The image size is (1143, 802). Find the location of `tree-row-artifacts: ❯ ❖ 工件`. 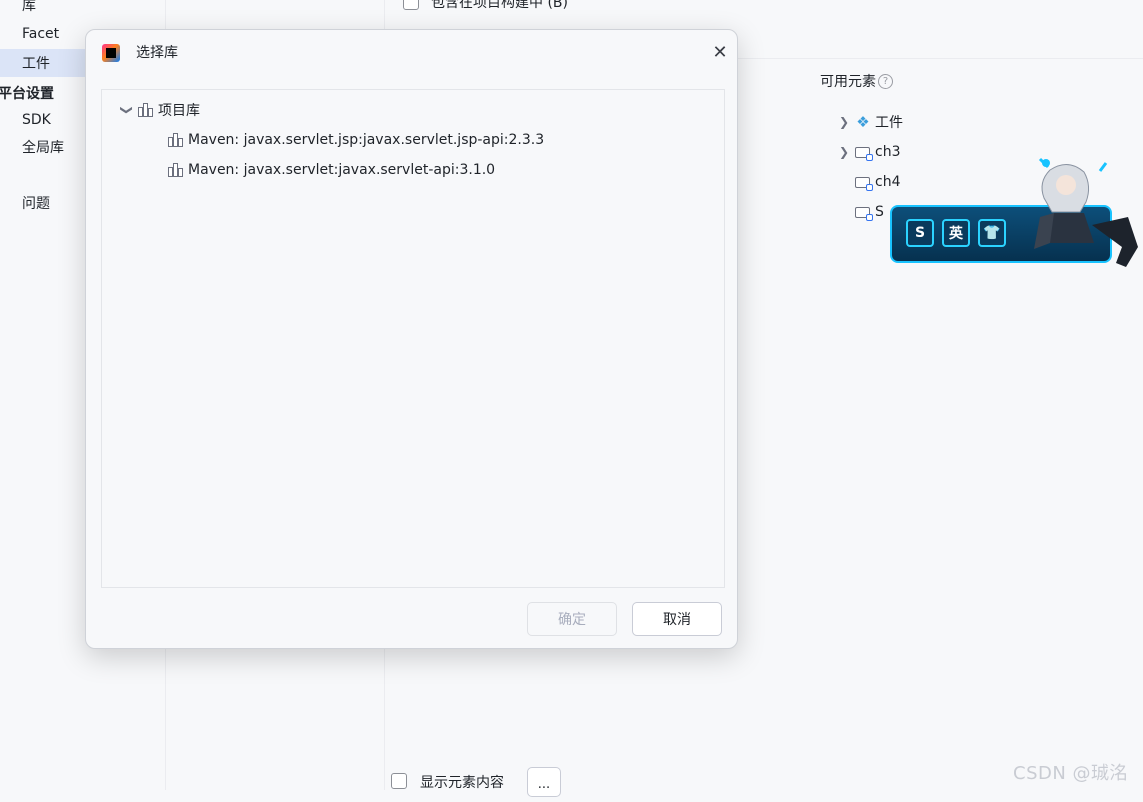

tree-row-artifacts: ❯ ❖ 工件 is located at coordinates (870, 122).